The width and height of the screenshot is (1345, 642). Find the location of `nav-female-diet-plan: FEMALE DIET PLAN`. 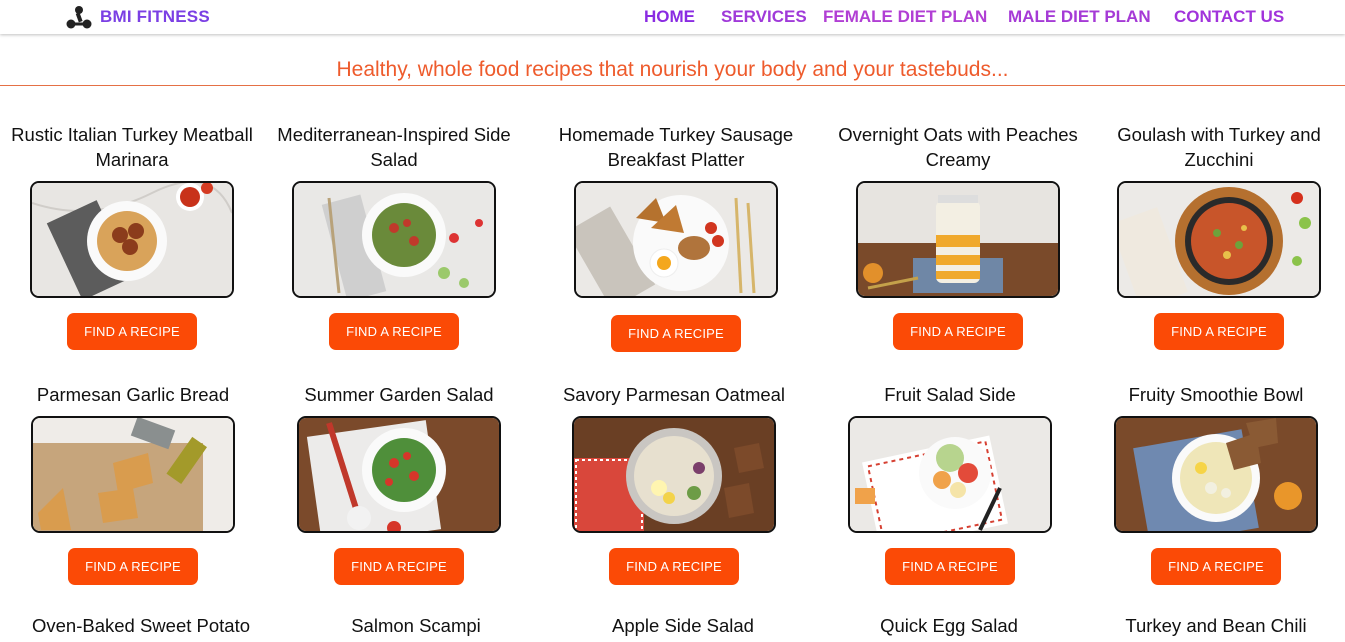

nav-female-diet-plan: FEMALE DIET PLAN is located at coordinates (905, 17).